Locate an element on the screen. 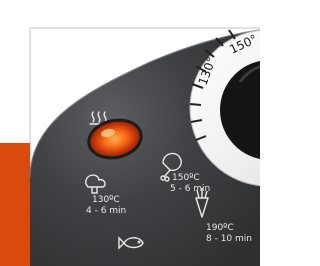 The image size is (320, 266). fries-temp: 190ºC is located at coordinates (220, 228).